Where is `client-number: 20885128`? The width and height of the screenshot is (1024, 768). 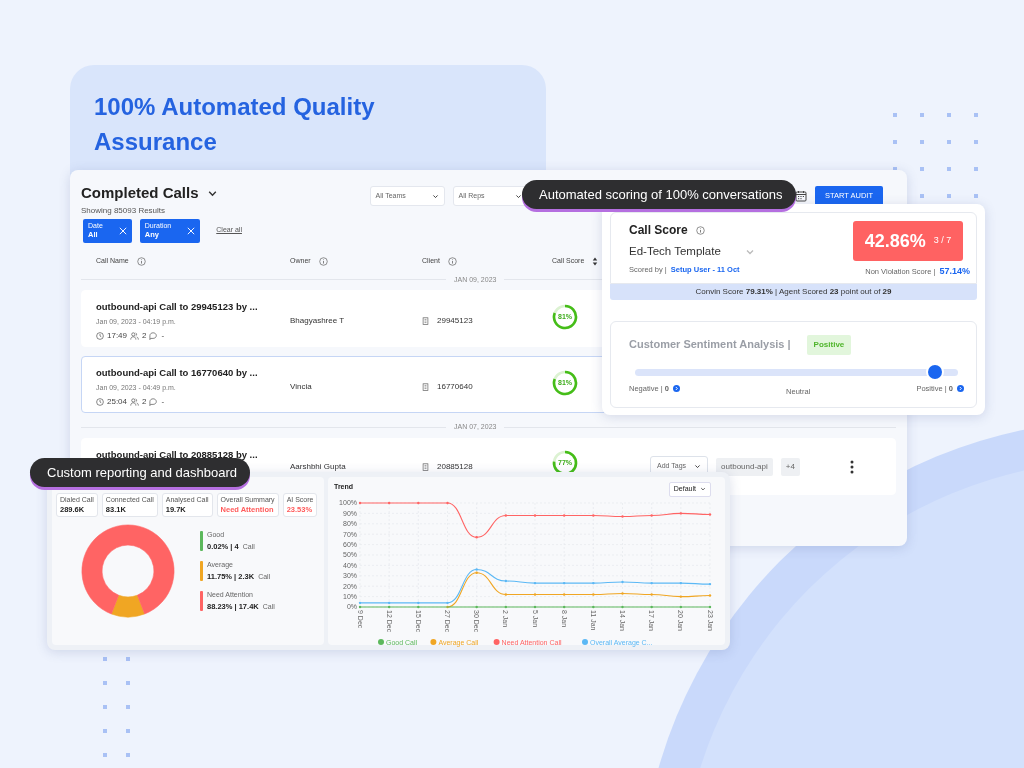 client-number: 20885128 is located at coordinates (455, 466).